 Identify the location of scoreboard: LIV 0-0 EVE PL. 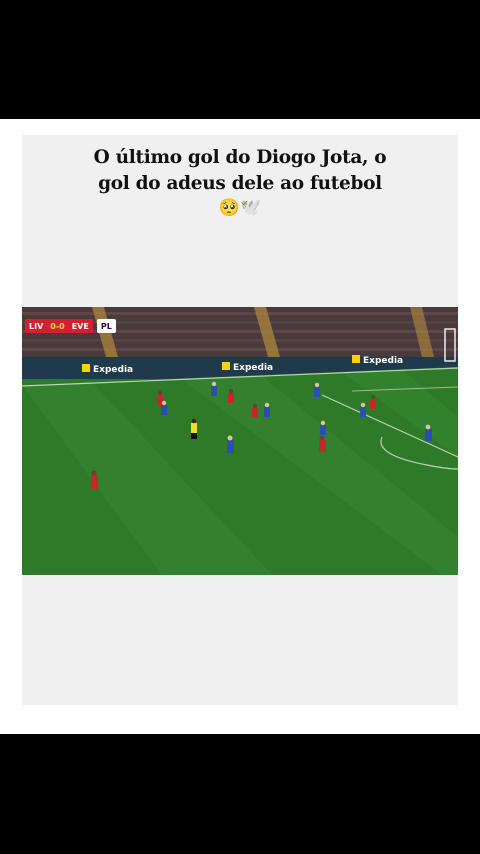
(70, 326).